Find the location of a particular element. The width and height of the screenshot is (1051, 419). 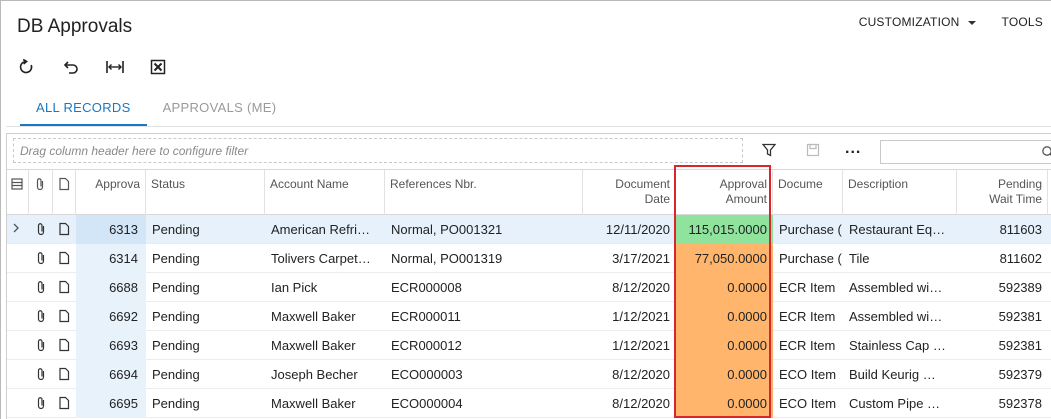

wait-time-cell: 592378 is located at coordinates (1002, 403).